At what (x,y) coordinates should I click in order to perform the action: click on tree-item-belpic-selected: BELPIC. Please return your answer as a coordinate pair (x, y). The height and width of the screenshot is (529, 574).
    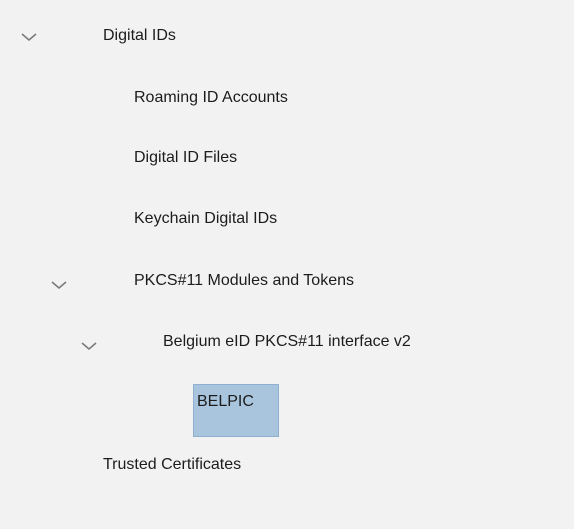
    Looking at the image, I should click on (236, 410).